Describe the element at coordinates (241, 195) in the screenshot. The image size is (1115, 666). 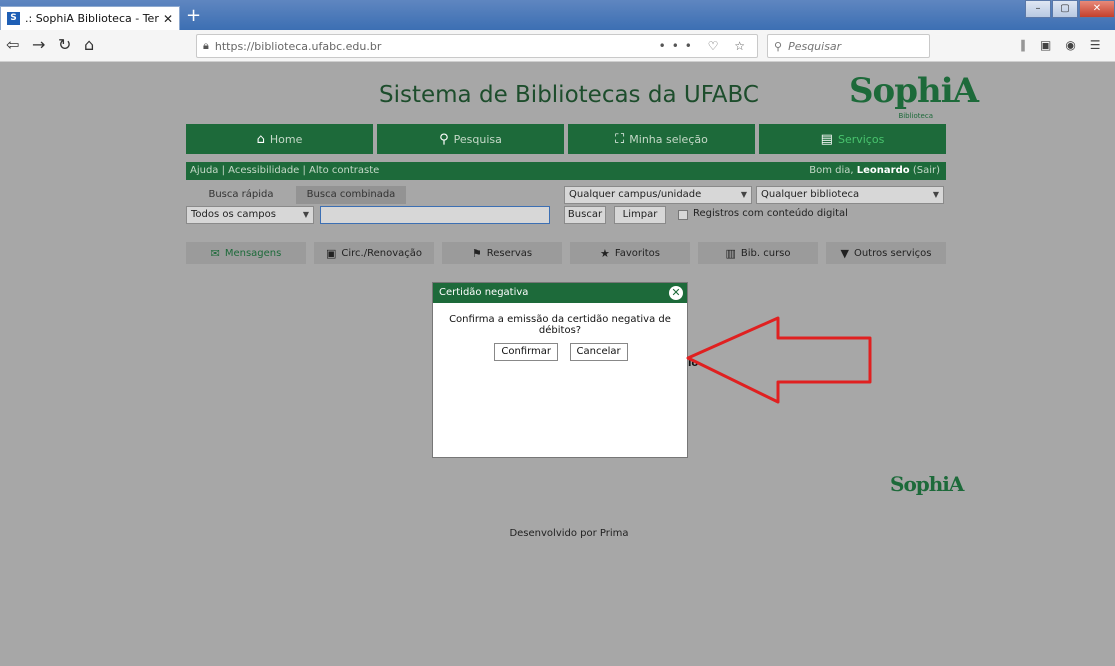
I see `tab-busca-rapida: Busca rápida` at that location.